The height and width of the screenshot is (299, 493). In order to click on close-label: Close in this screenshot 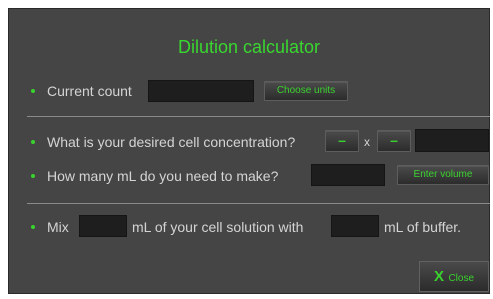, I will do `click(461, 278)`.